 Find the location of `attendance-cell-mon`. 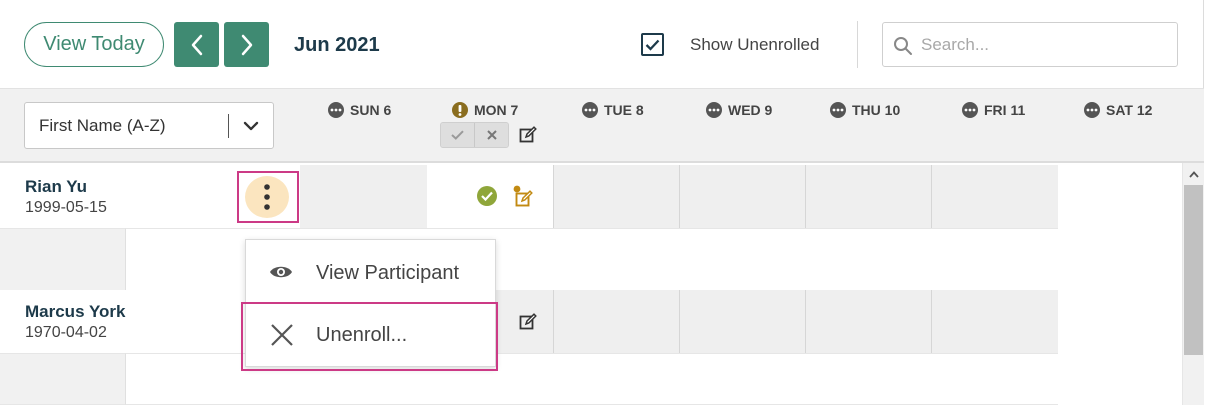

attendance-cell-mon is located at coordinates (490, 196).